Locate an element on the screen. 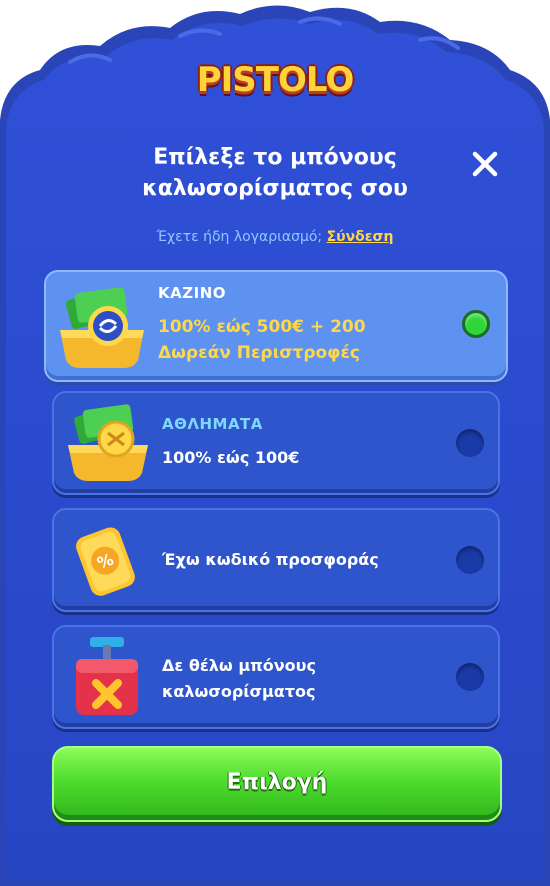  option-sports-radio is located at coordinates (470, 443).